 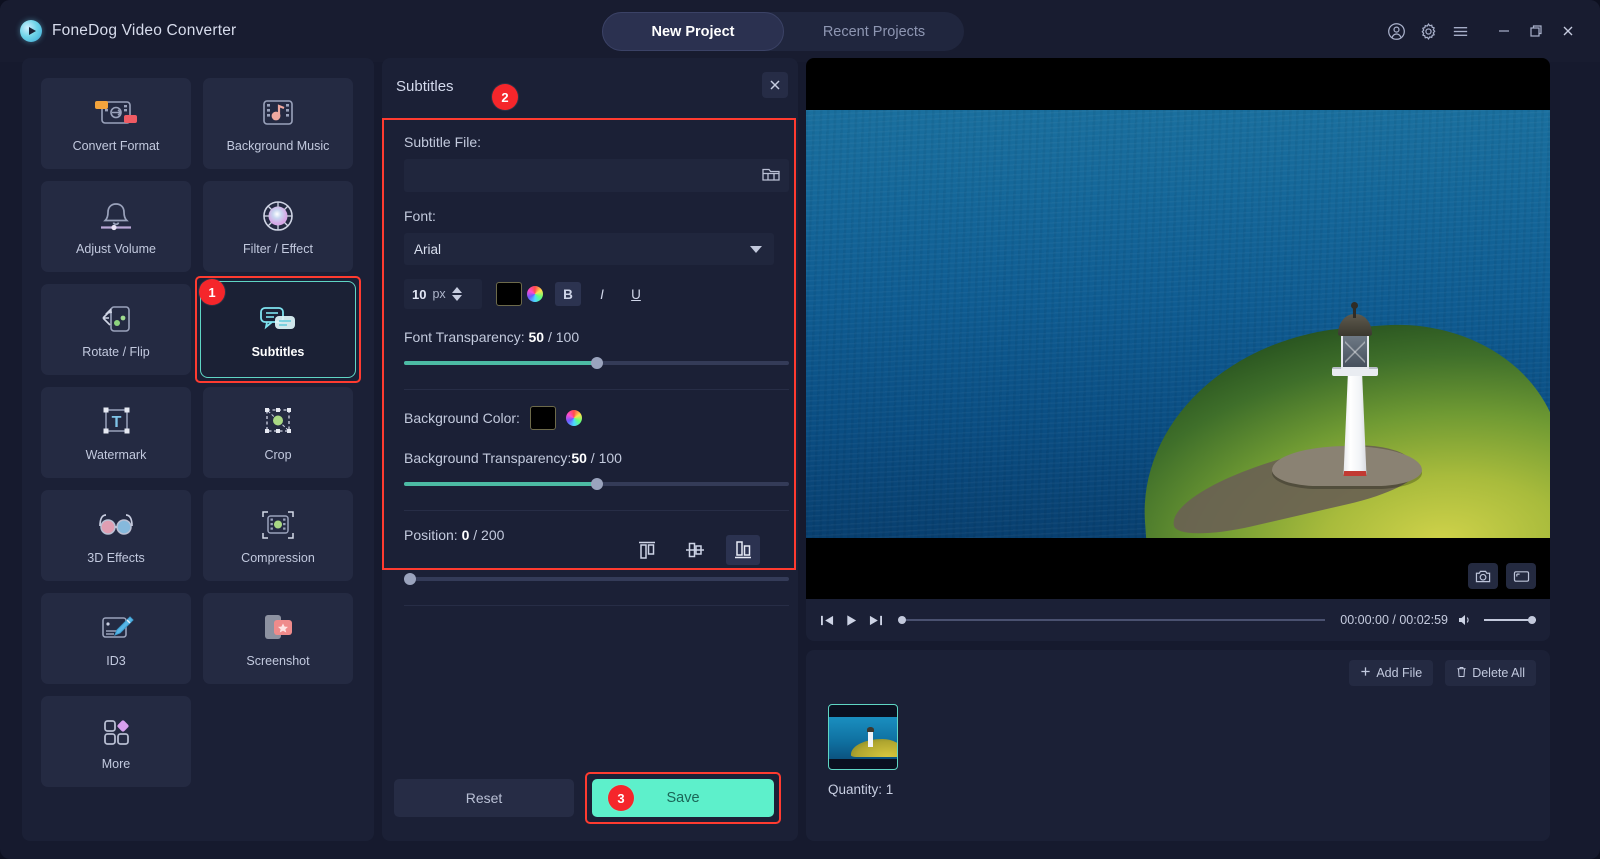 I want to click on reset-button: Reset, so click(x=484, y=798).